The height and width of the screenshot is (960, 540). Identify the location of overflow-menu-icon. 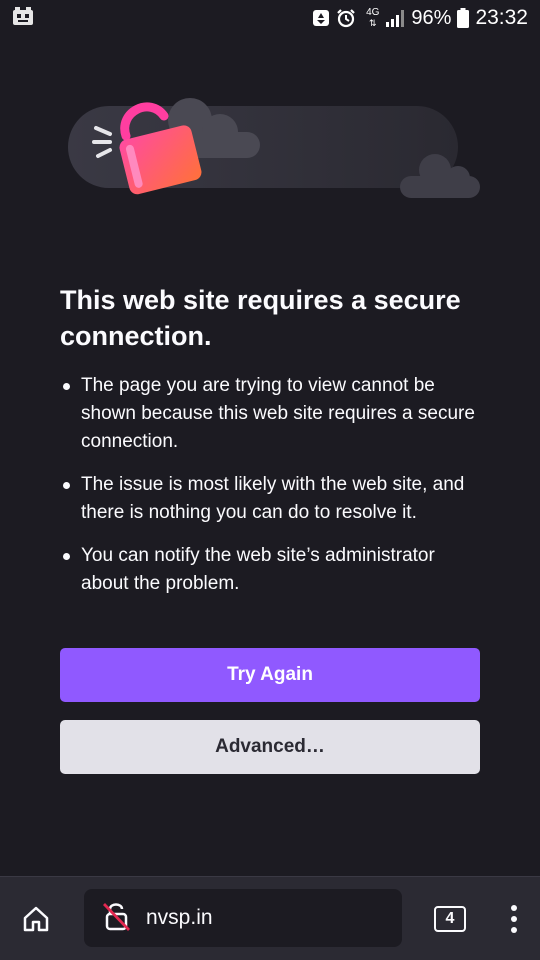
(514, 919).